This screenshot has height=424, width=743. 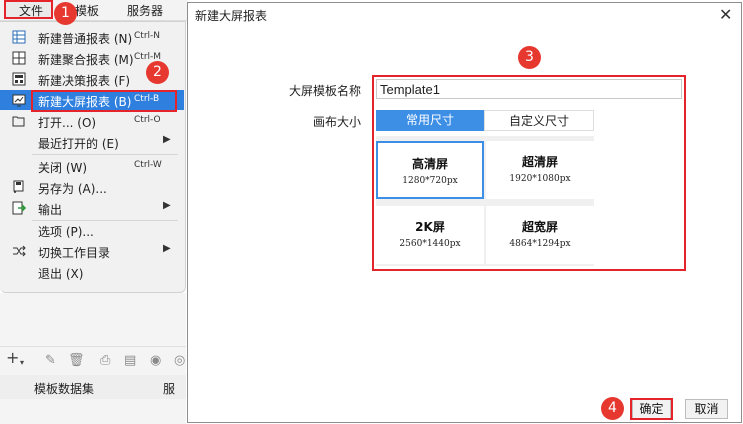 I want to click on dashboard-report-icon, so click(x=19, y=79).